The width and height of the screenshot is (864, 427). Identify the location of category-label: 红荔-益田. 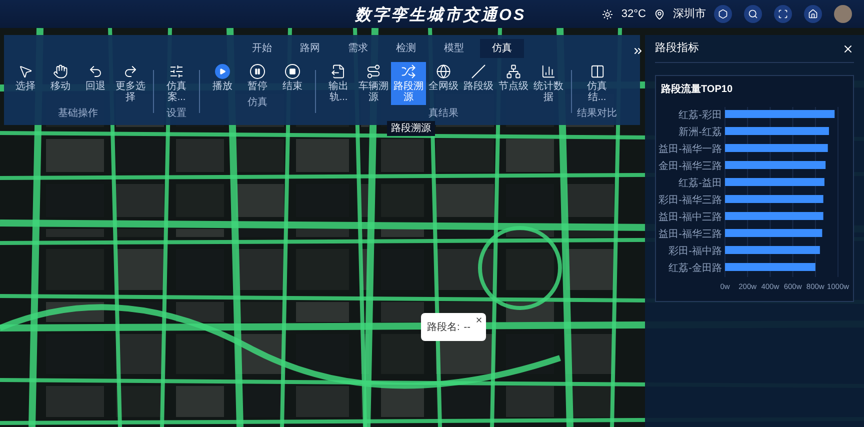
(700, 183).